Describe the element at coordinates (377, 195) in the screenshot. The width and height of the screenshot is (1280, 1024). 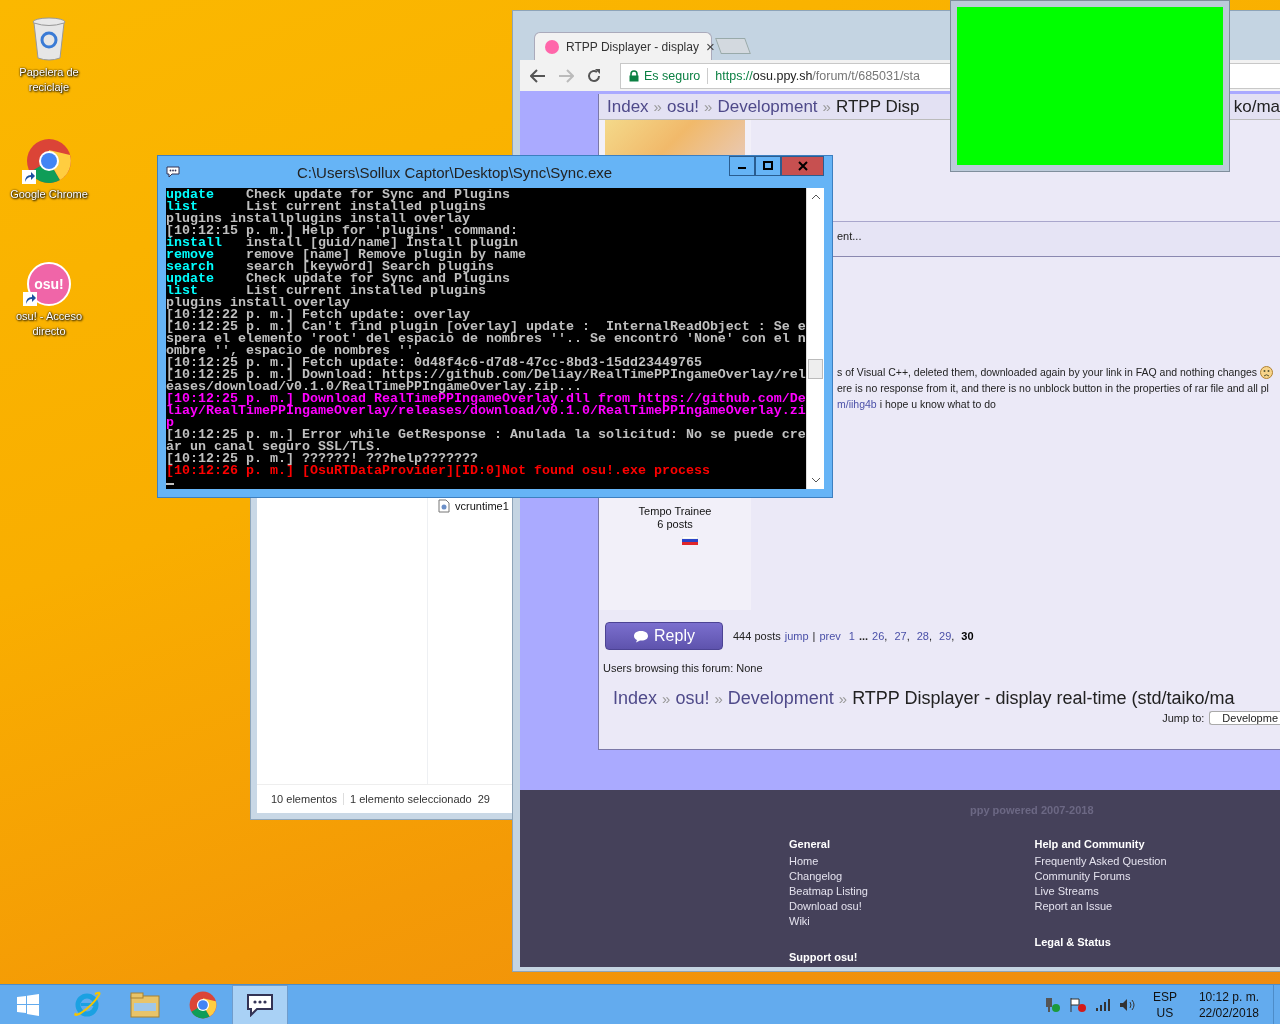
I see `command-description: Check update for Sync and Plugins` at that location.